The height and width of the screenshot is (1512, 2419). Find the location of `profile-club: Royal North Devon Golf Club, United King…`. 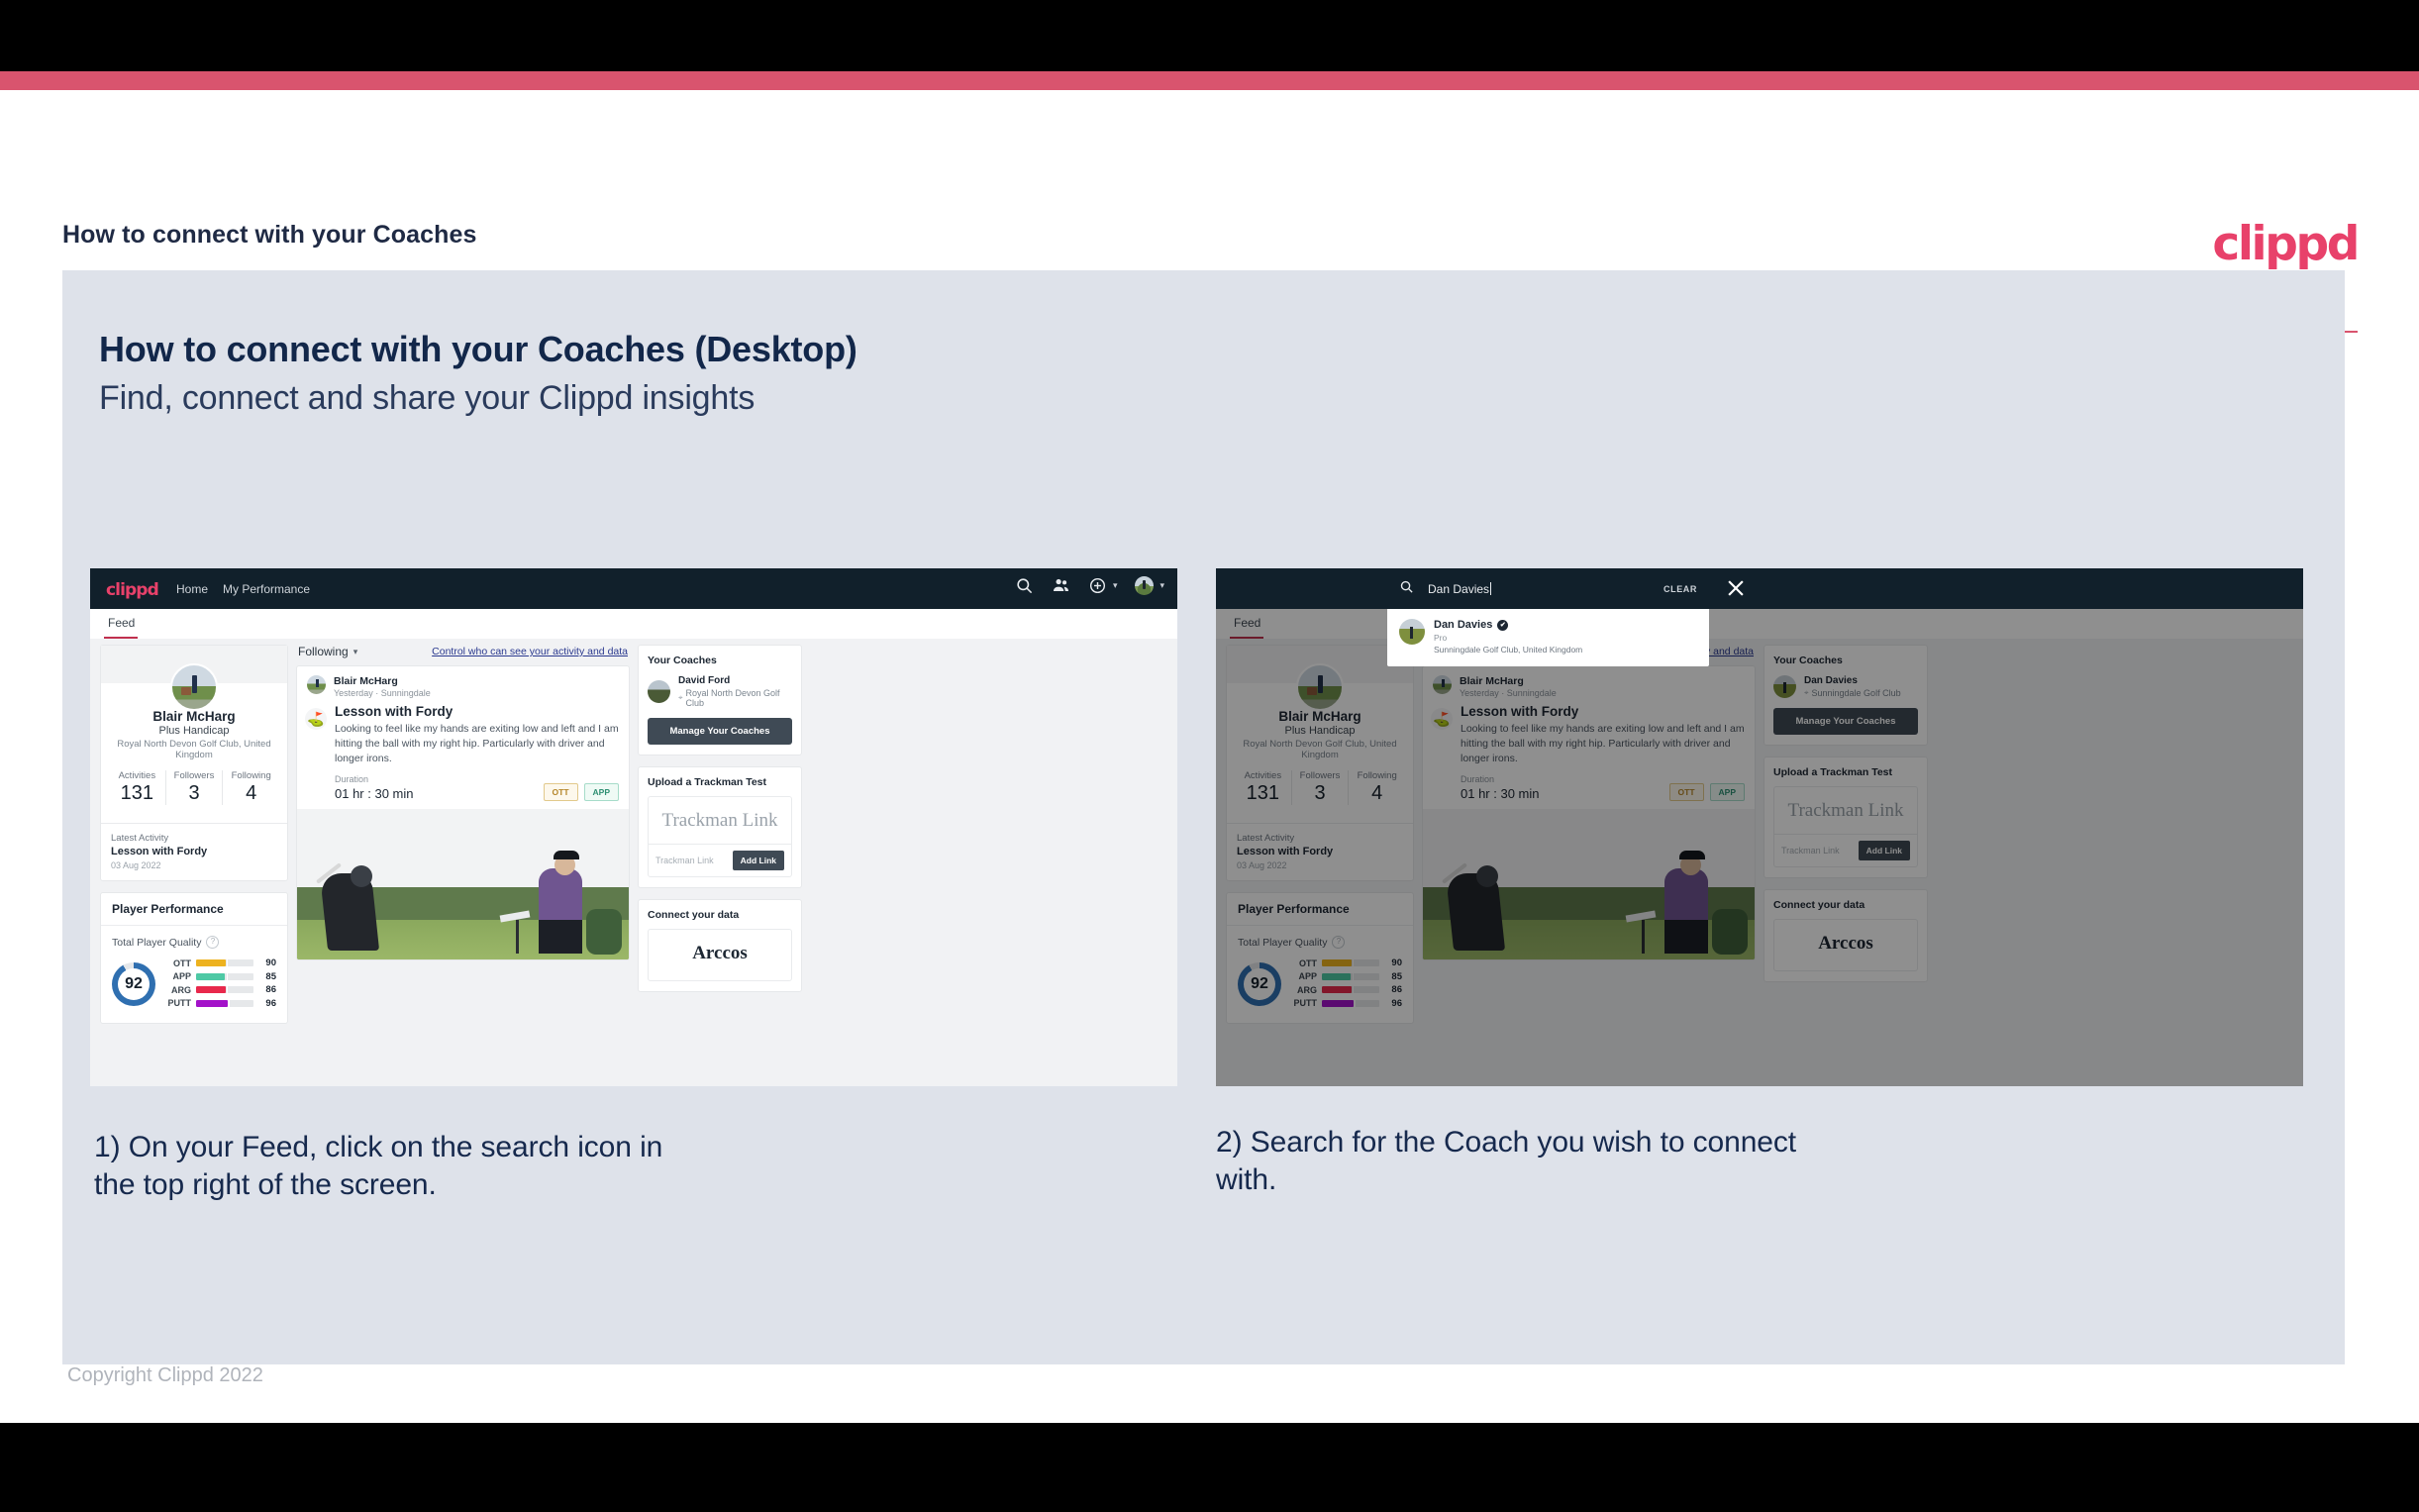

profile-club: Royal North Devon Golf Club, United King… is located at coordinates (194, 749).